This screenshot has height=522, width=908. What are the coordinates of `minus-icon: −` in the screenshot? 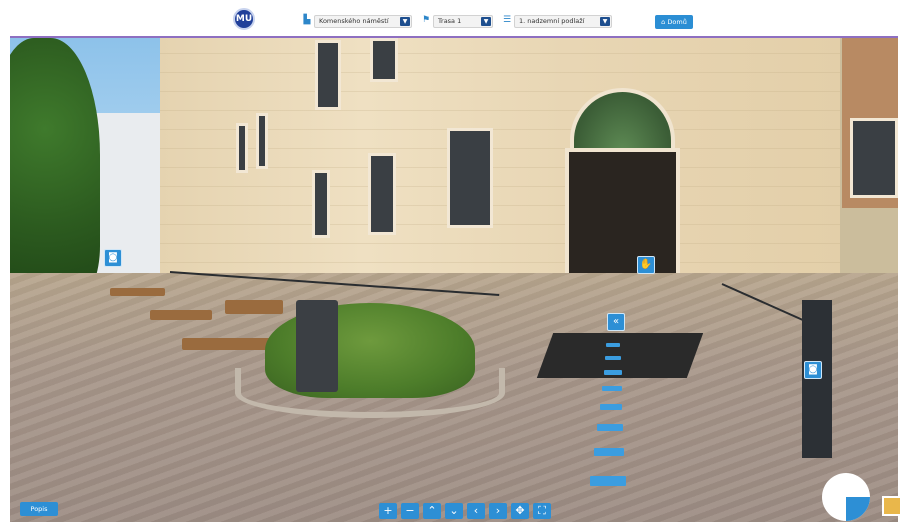 It's located at (410, 510).